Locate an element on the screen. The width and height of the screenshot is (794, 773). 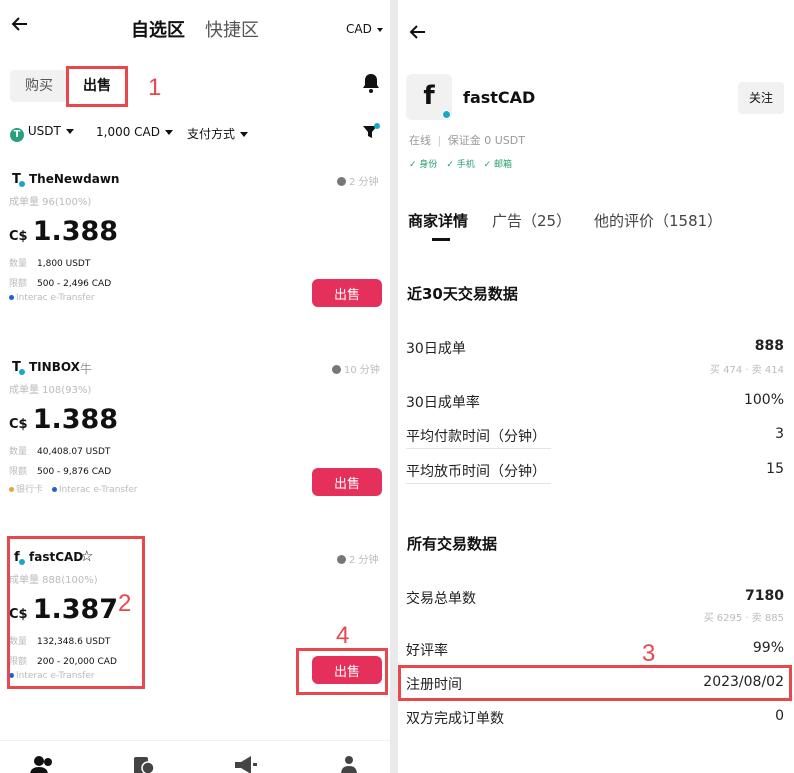
coin-filter-label: USDT is located at coordinates (44, 131).